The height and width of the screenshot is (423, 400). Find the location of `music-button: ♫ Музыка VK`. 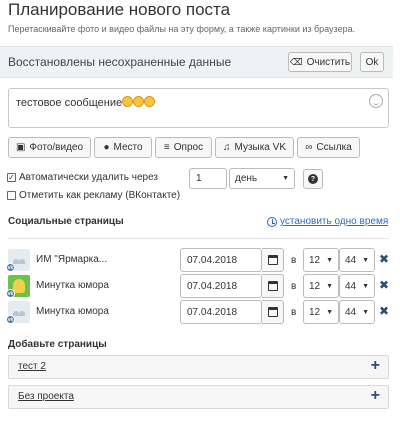

music-button: ♫ Музыка VK is located at coordinates (254, 147).